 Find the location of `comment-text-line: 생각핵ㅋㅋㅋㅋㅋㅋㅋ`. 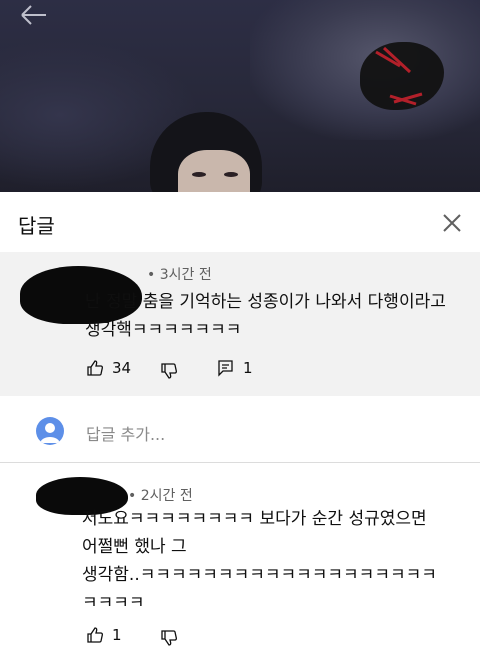

comment-text-line: 생각핵ㅋㅋㅋㅋㅋㅋㅋ is located at coordinates (163, 330).